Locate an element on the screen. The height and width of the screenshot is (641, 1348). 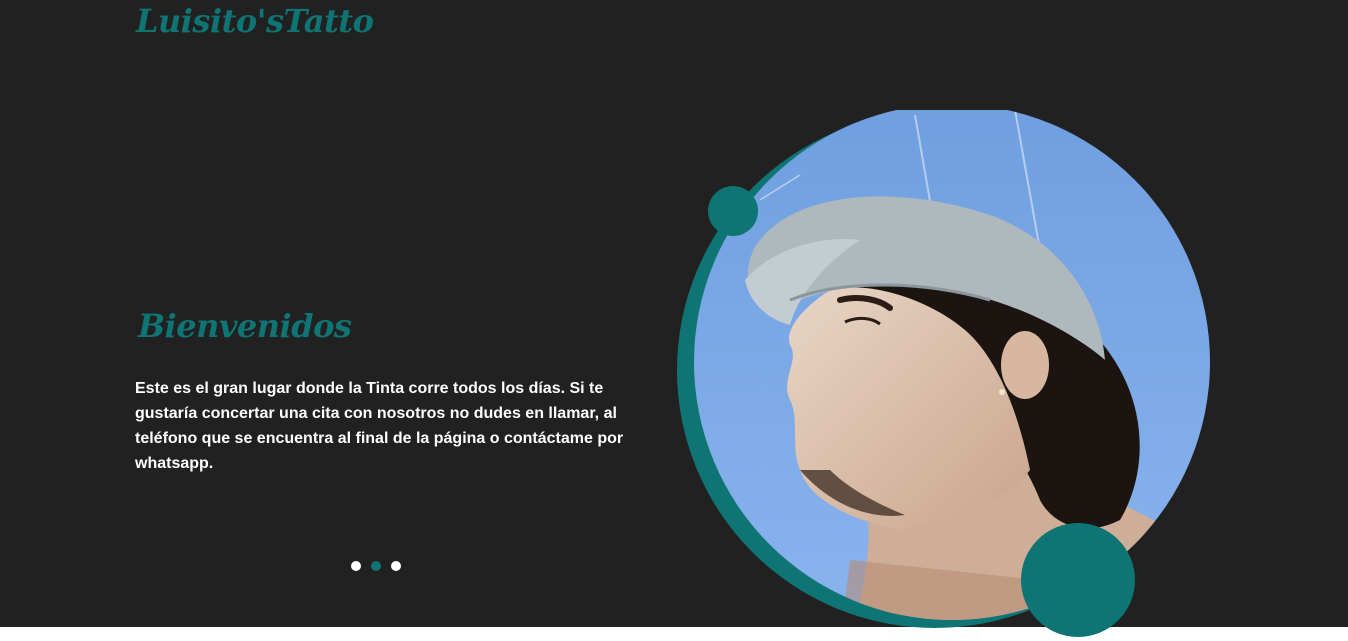
hero-heading: Bienvenidos is located at coordinates (245, 326).